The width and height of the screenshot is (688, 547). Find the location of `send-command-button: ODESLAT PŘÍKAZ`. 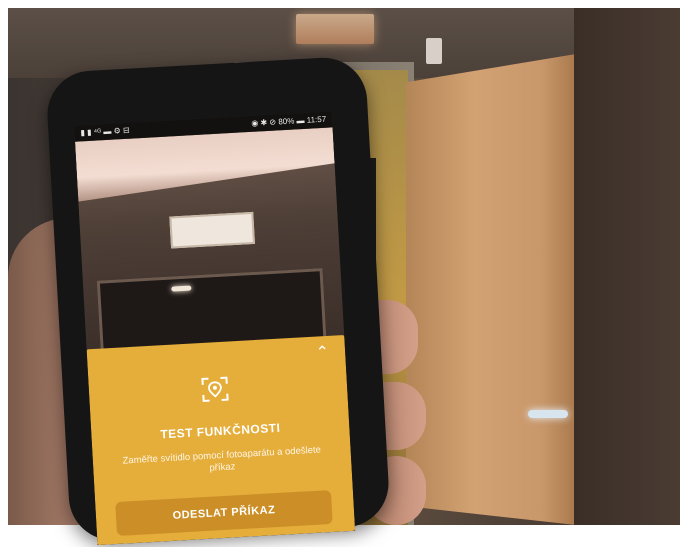

send-command-button: ODESLAT PŘÍKAZ is located at coordinates (224, 513).